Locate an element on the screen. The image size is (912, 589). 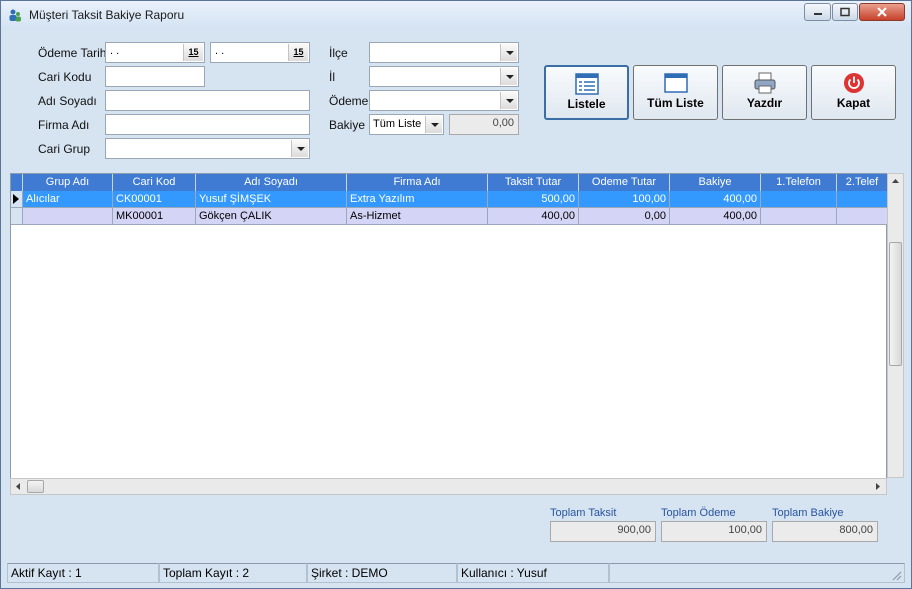
tum-liste-button: Tüm Liste is located at coordinates (675, 92).